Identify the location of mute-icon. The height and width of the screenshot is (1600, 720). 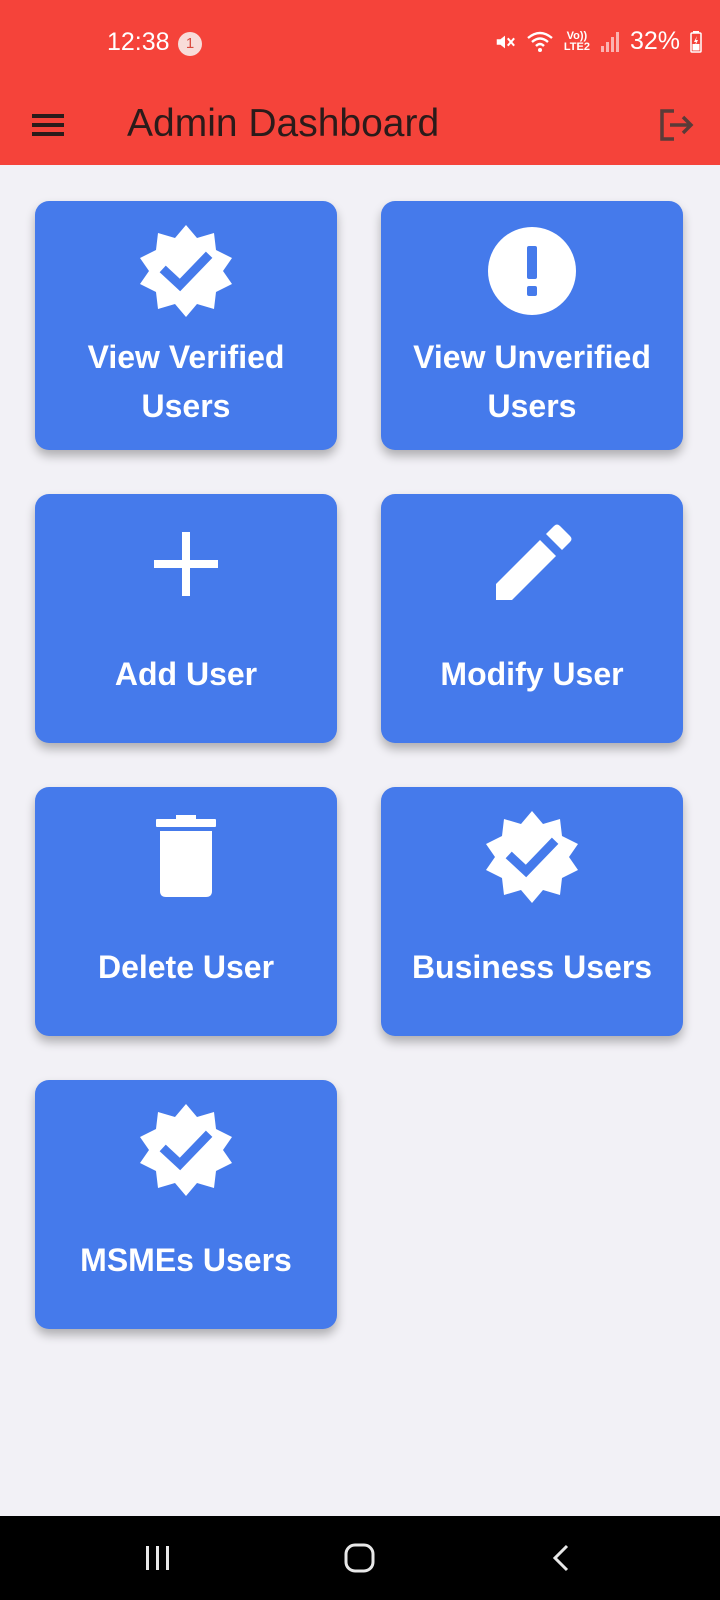
(505, 41).